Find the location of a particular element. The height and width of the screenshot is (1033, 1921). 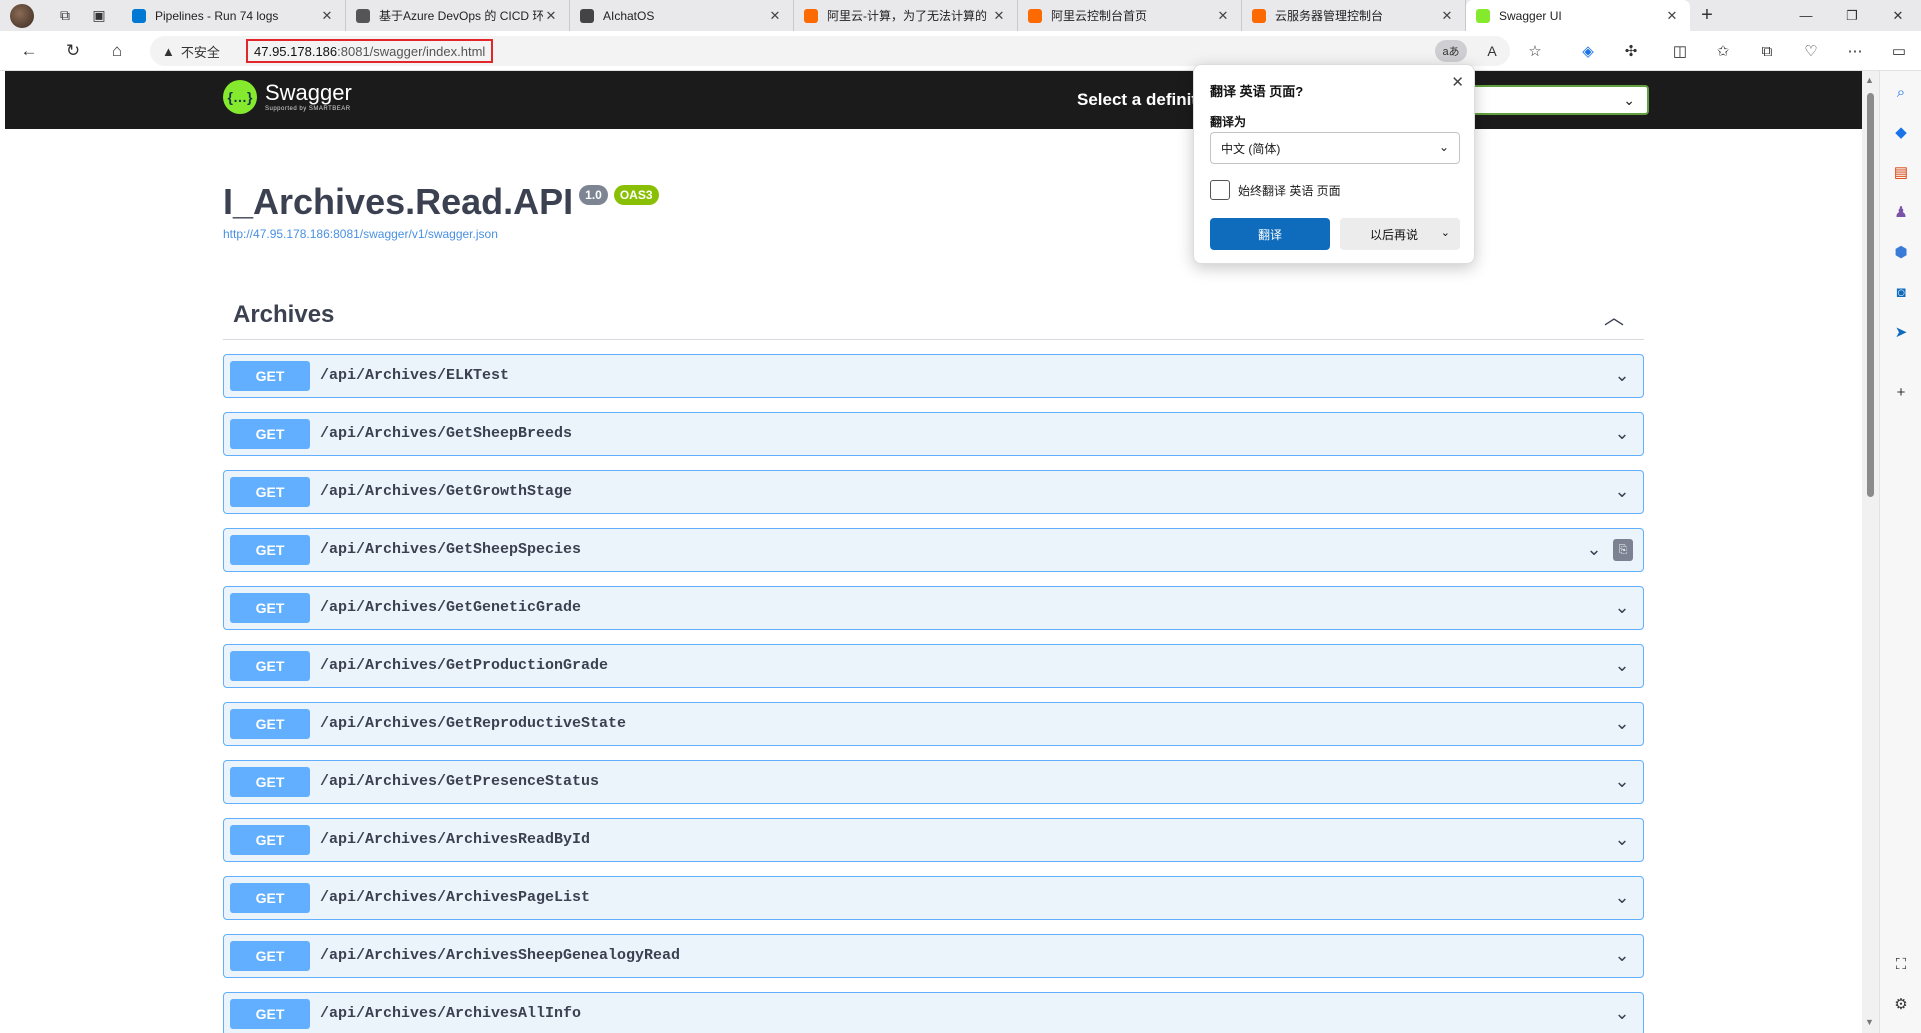

tab-1: 基于Azure DevOps 的 CICD 环 ✕ is located at coordinates (458, 15).